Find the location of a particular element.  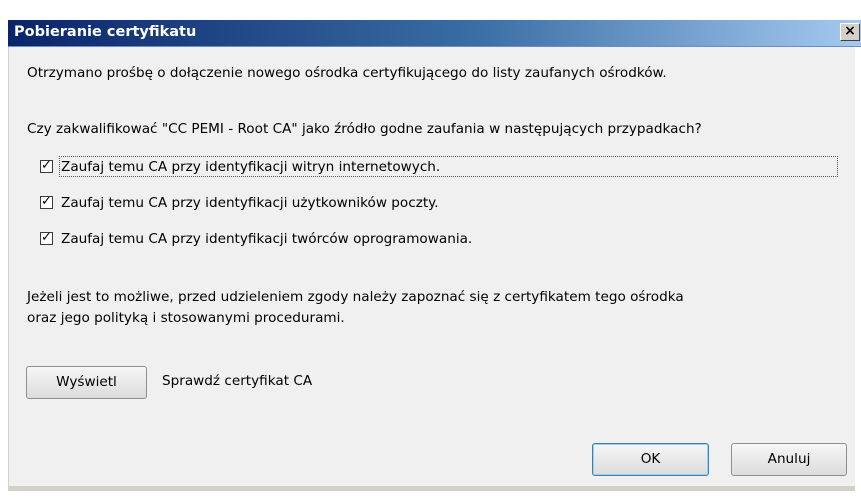

dialog-title: Pobieranie certyfikatu is located at coordinates (105, 32).